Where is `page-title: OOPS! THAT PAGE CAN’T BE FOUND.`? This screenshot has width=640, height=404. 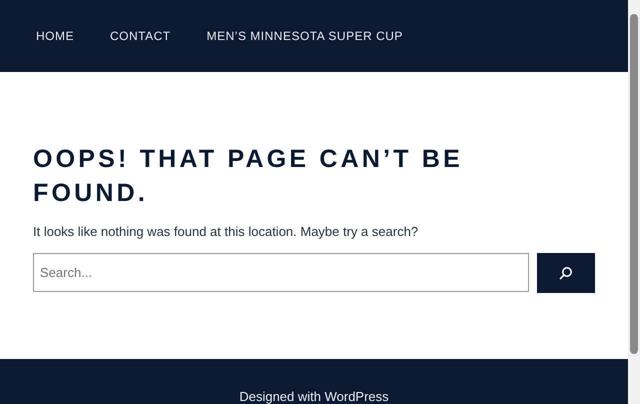
page-title: OOPS! THAT PAGE CAN’T BE FOUND. is located at coordinates (248, 176).